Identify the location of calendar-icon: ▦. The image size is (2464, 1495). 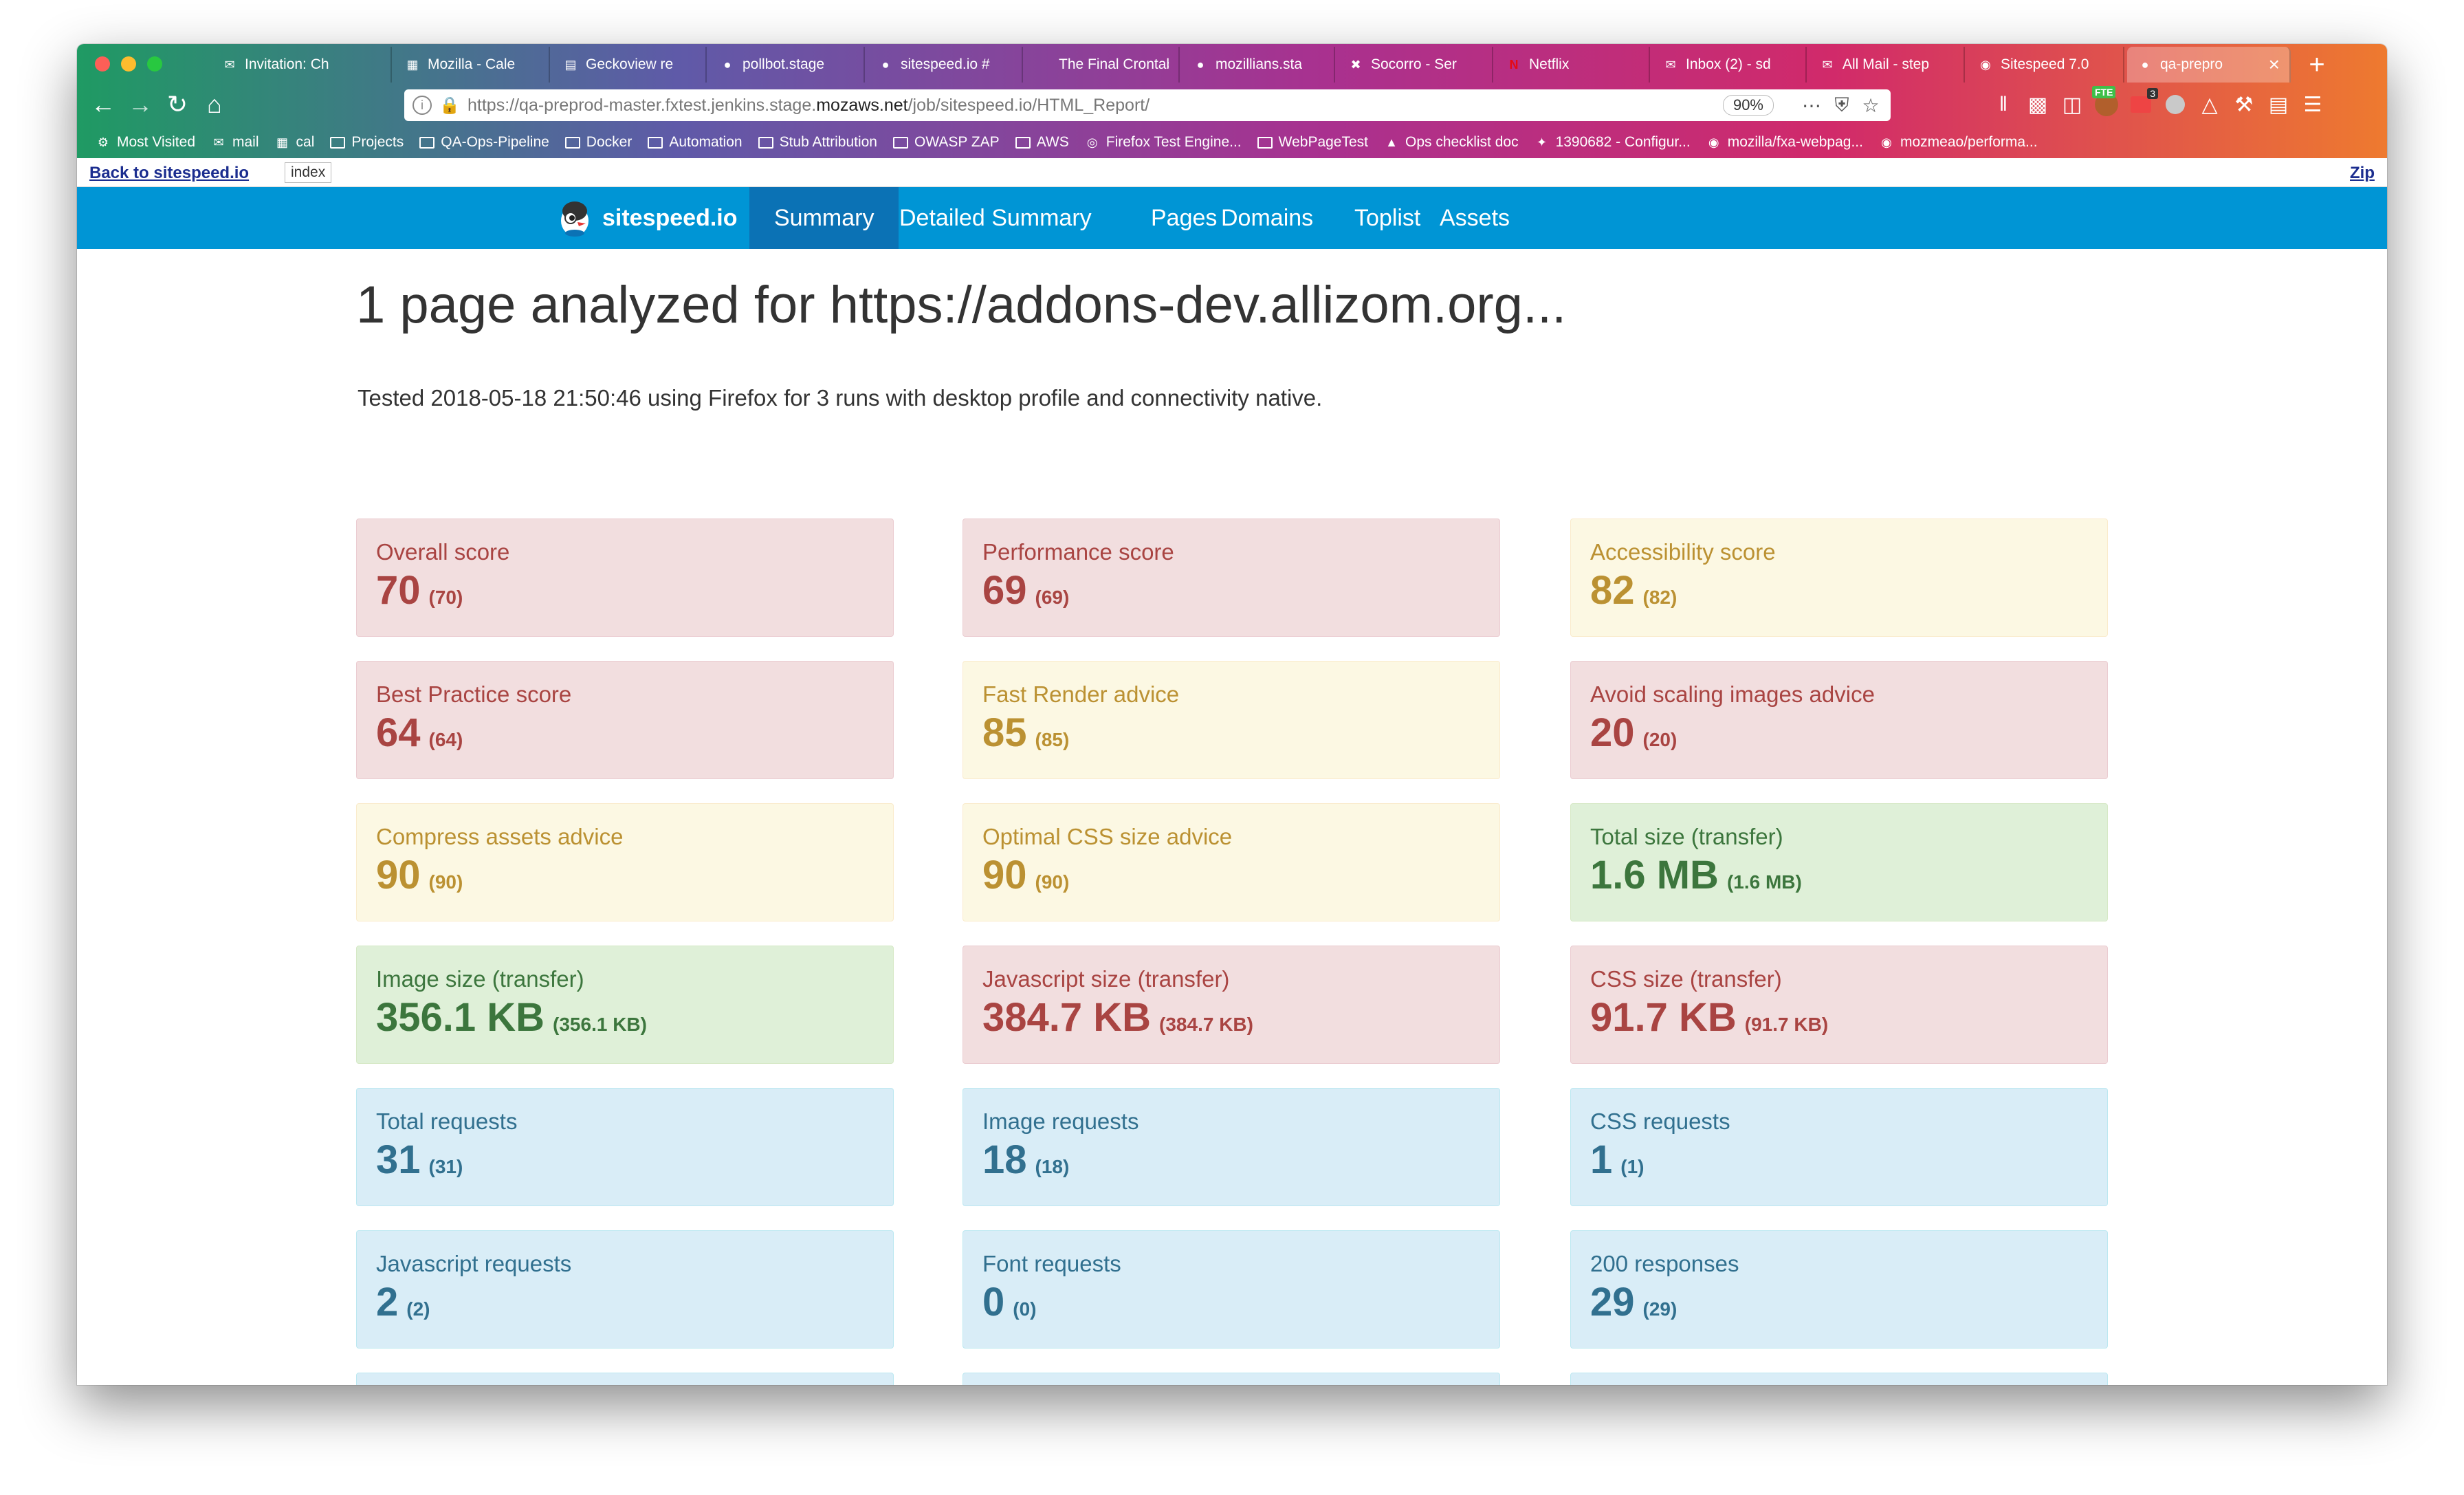
(282, 142).